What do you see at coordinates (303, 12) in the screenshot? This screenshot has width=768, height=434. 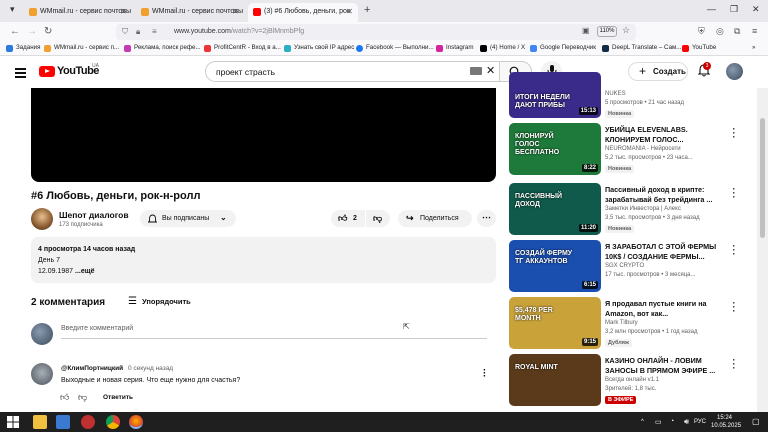 I see `browser-tab-active: (3) #6 Любовь, деньги, рок ✕` at bounding box center [303, 12].